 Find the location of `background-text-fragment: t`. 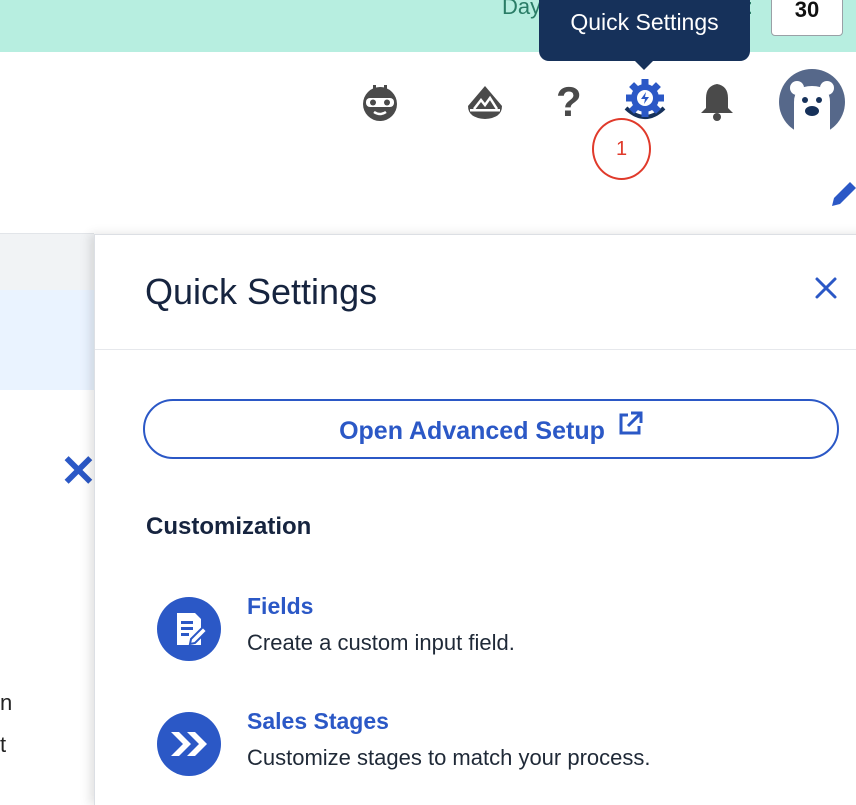

background-text-fragment: t is located at coordinates (3, 744).